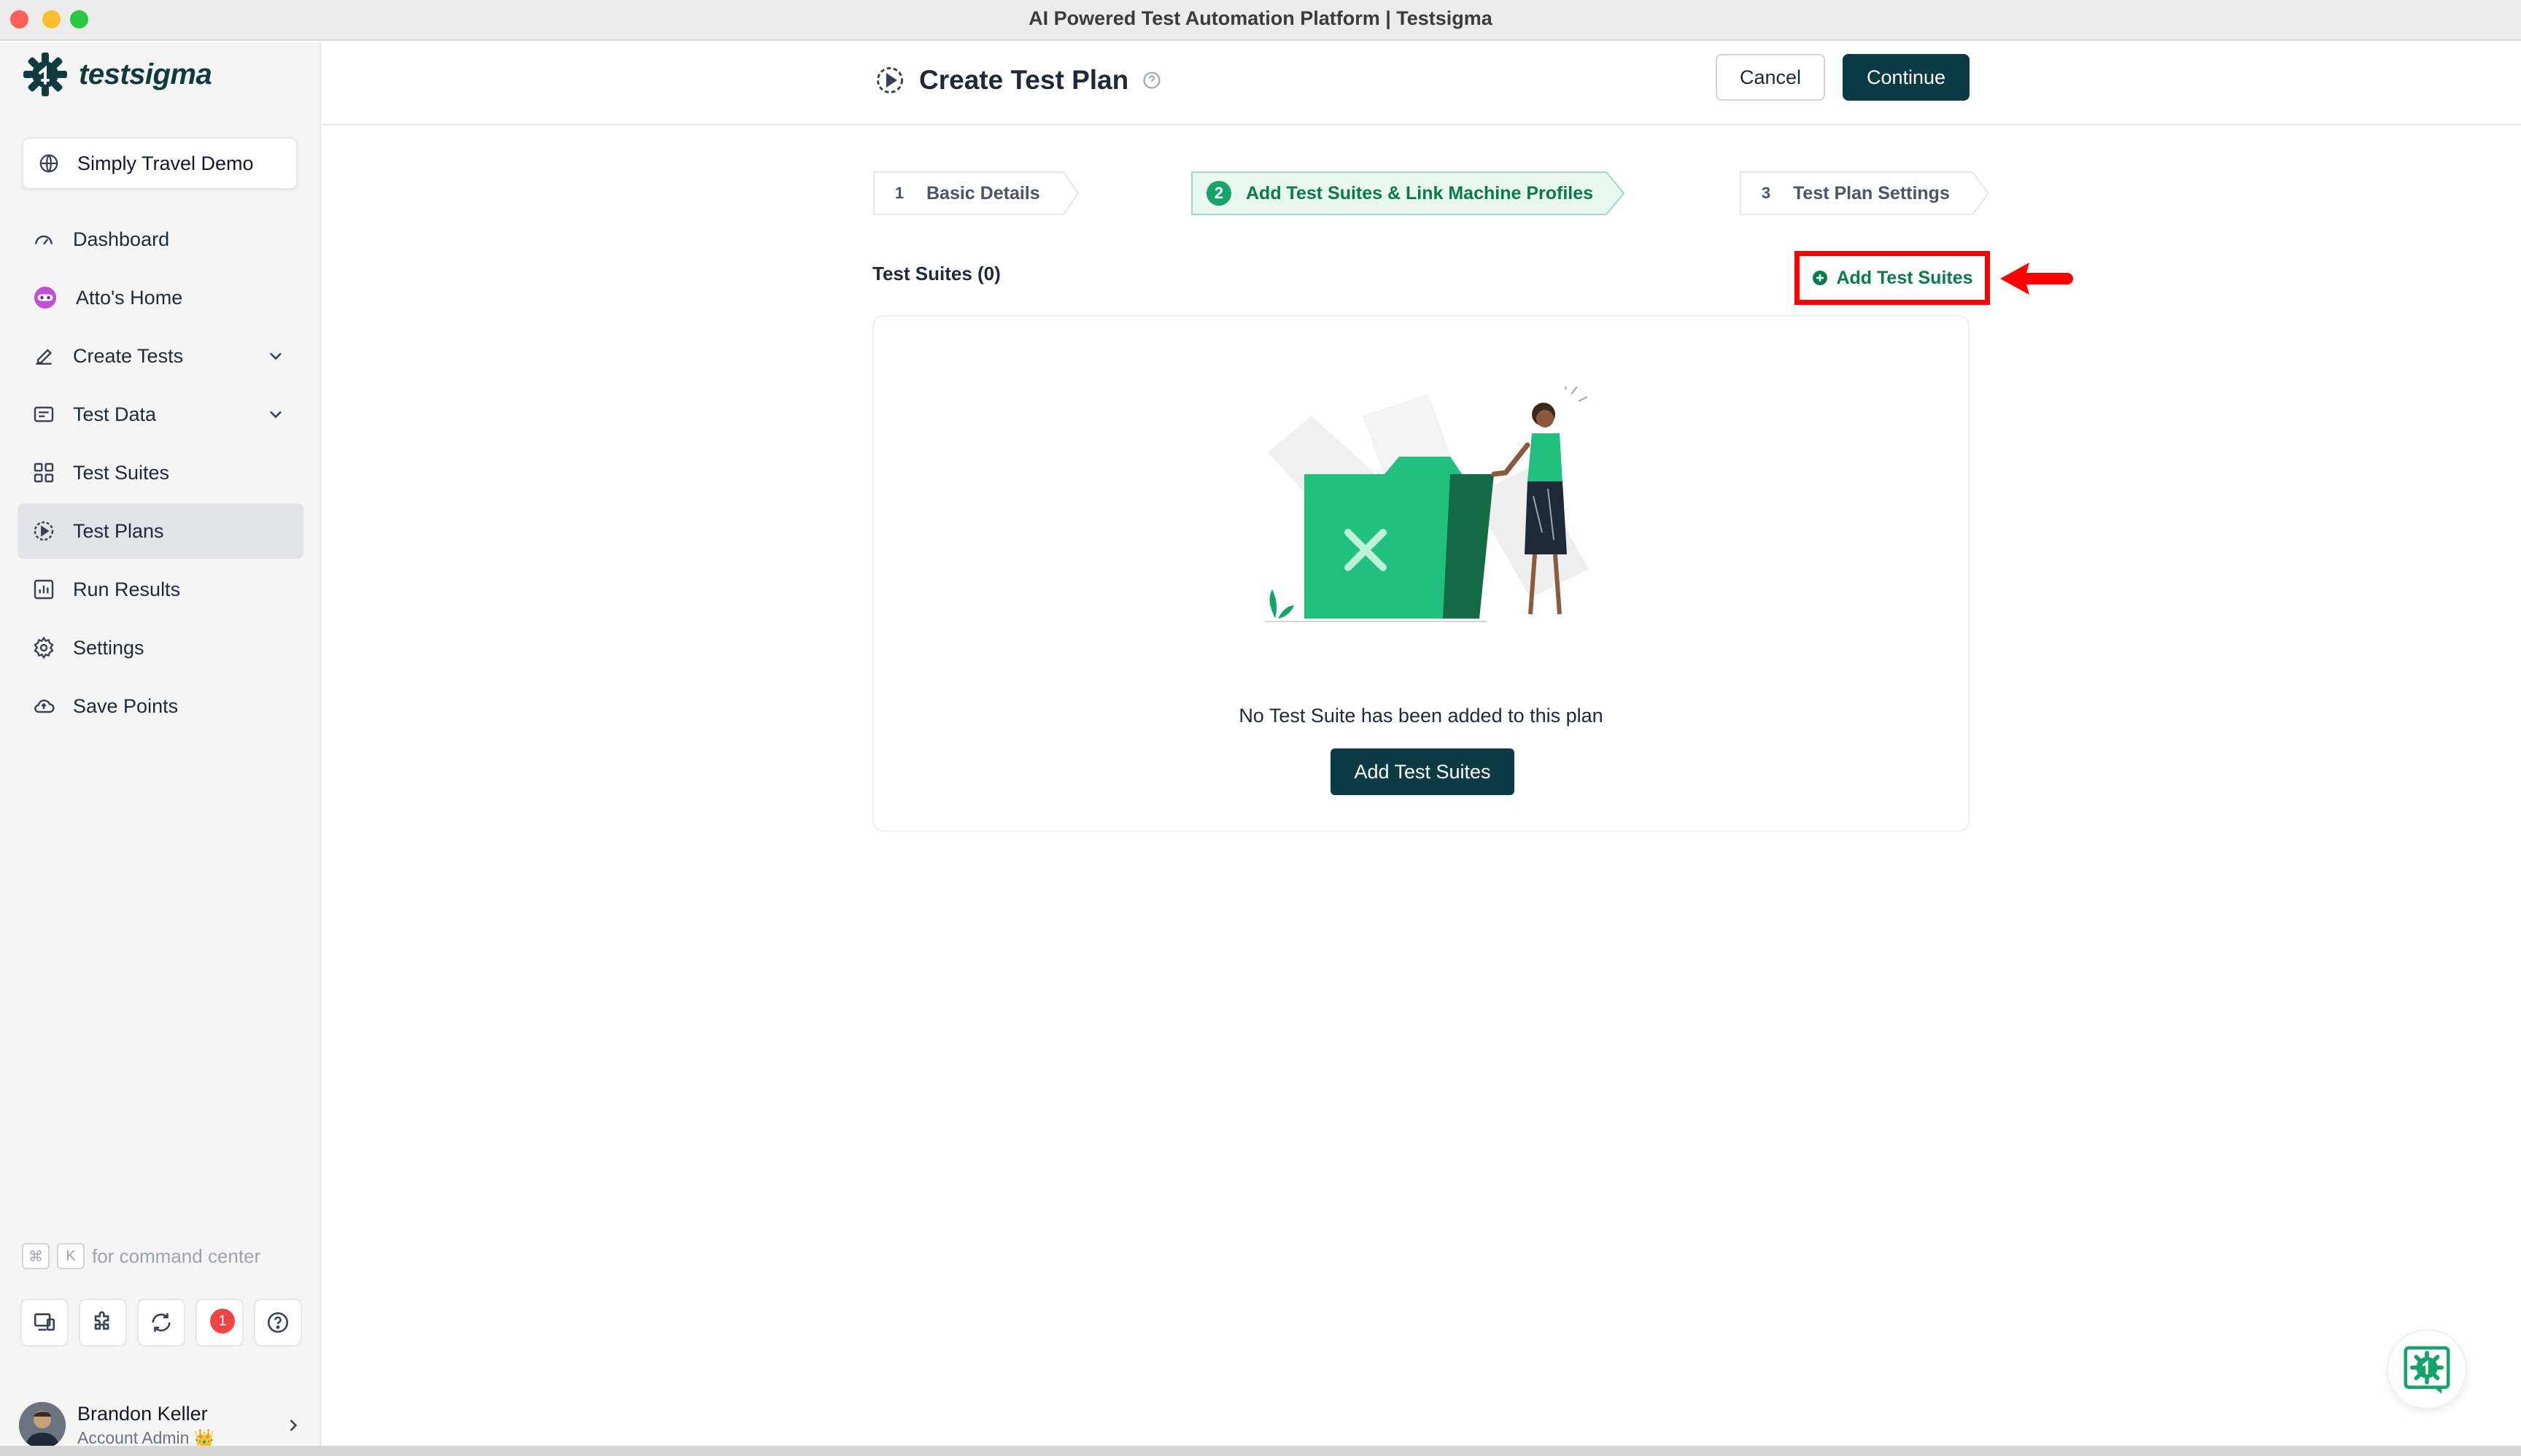  What do you see at coordinates (44, 589) in the screenshot?
I see `bar-chart-icon` at bounding box center [44, 589].